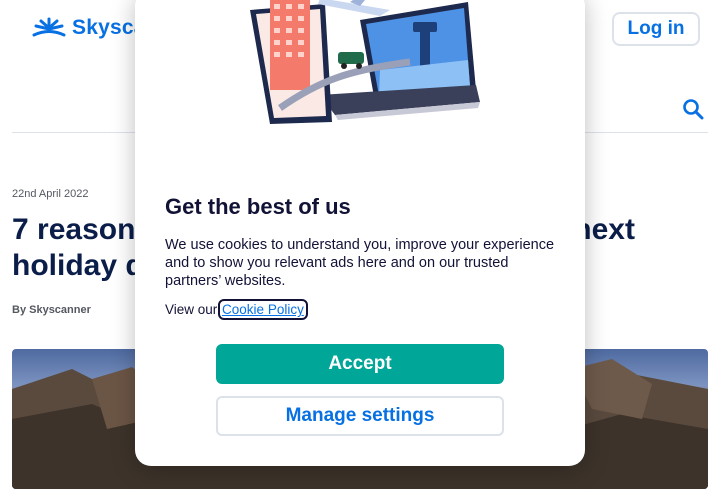 This screenshot has height=489, width=720. Describe the element at coordinates (360, 364) in the screenshot. I see `accept-button: Accept` at that location.